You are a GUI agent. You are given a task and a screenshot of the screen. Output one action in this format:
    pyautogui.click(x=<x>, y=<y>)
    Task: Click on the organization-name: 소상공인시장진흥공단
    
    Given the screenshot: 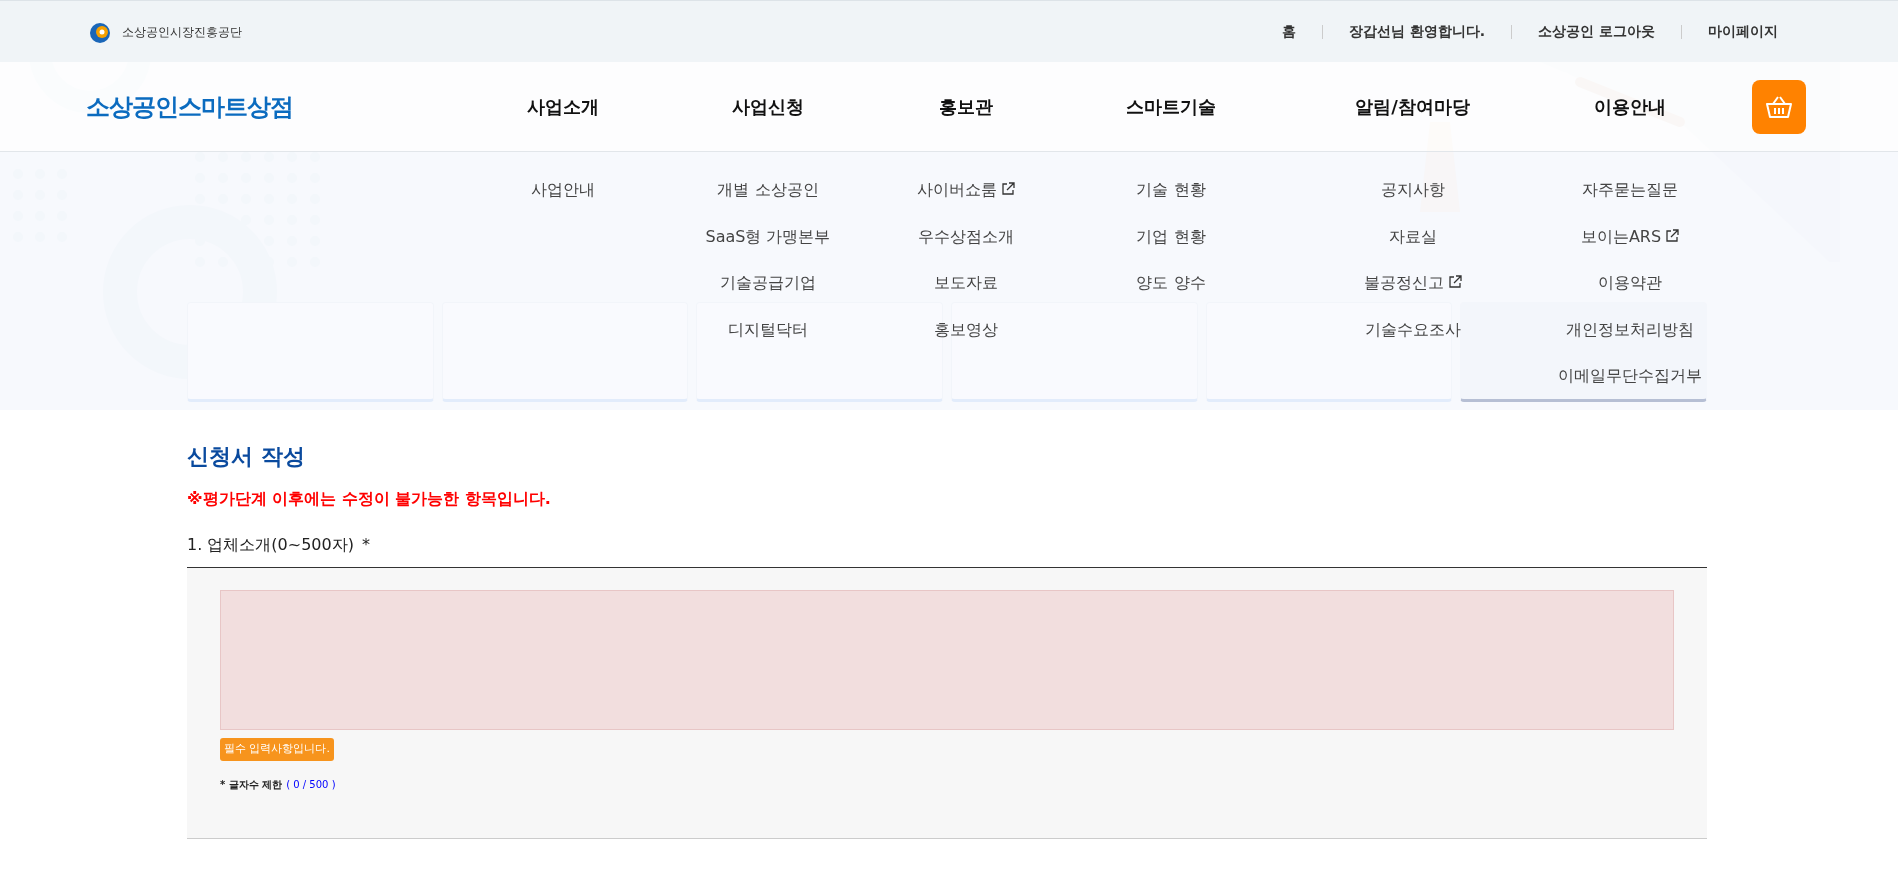 What is the action you would take?
    pyautogui.click(x=182, y=32)
    